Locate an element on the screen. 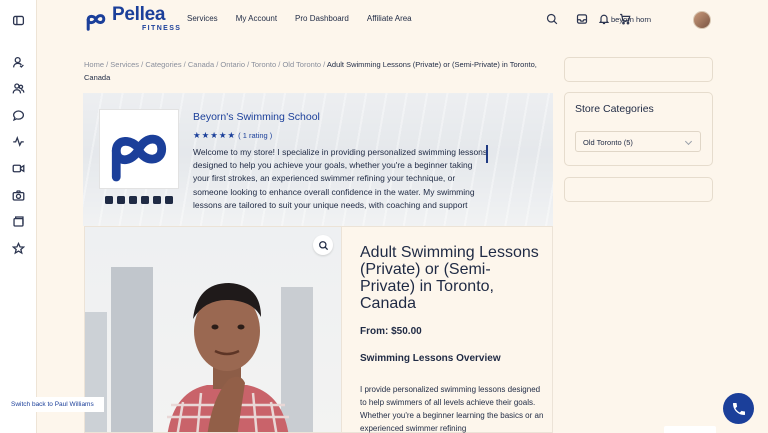 The width and height of the screenshot is (768, 433). store-logo-icon is located at coordinates (139, 158).